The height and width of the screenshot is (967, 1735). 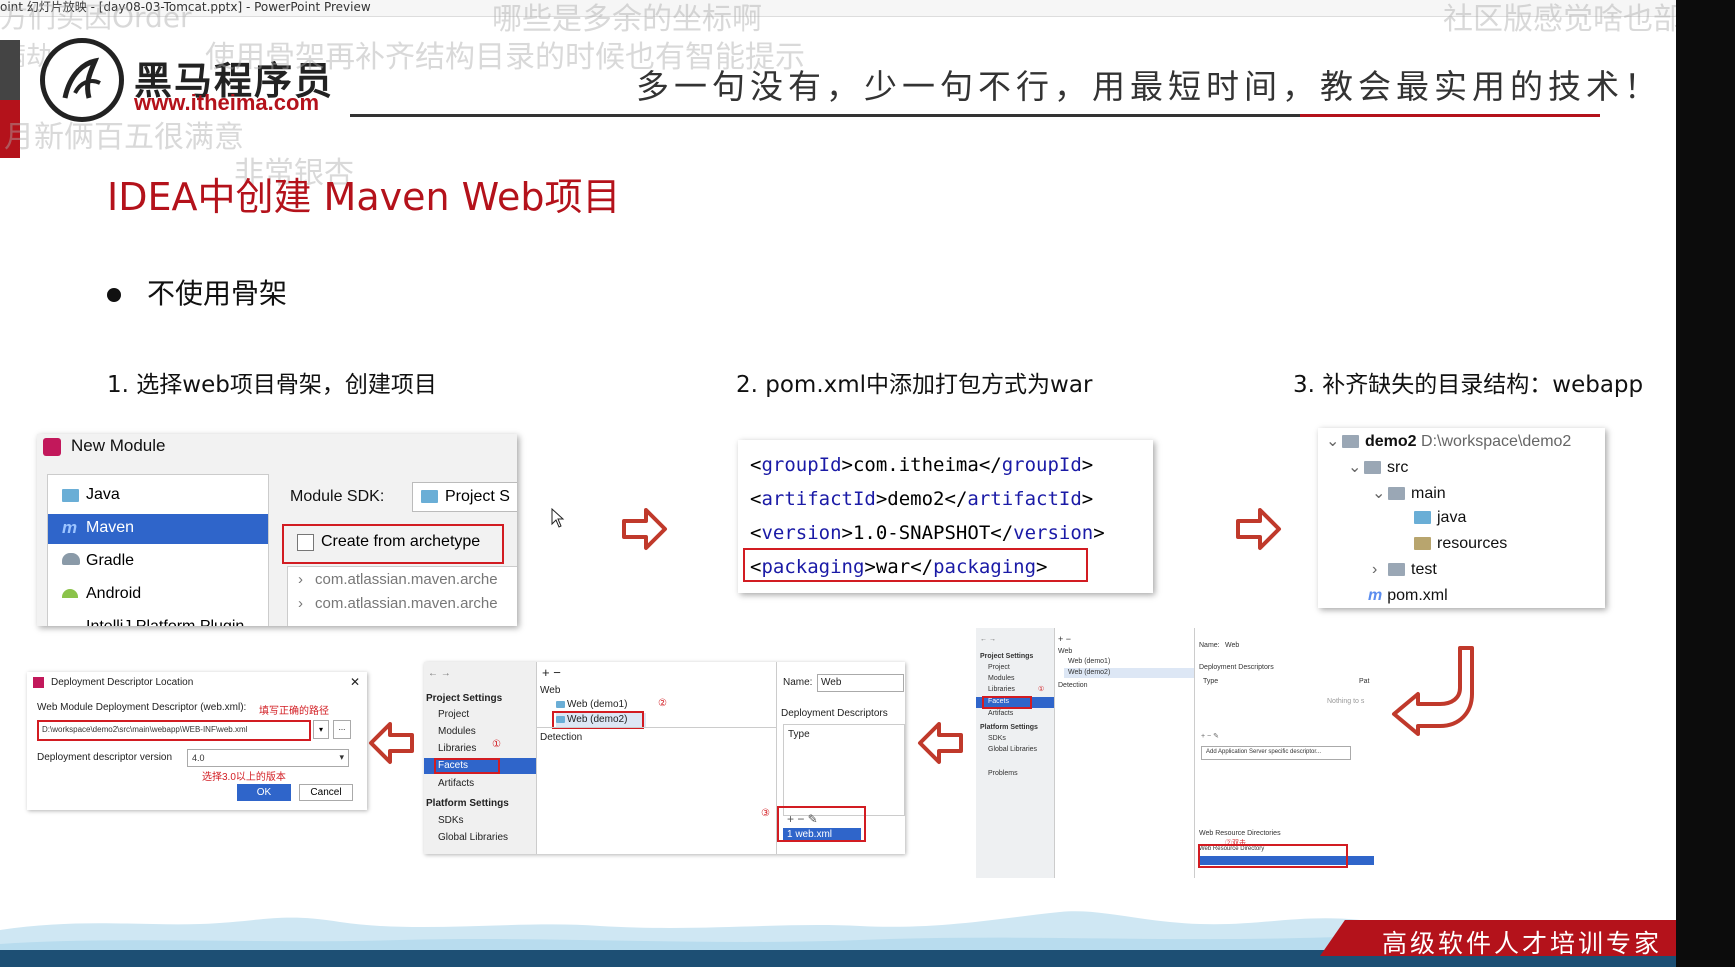 What do you see at coordinates (1422, 518) in the screenshot?
I see `source-folder-icon` at bounding box center [1422, 518].